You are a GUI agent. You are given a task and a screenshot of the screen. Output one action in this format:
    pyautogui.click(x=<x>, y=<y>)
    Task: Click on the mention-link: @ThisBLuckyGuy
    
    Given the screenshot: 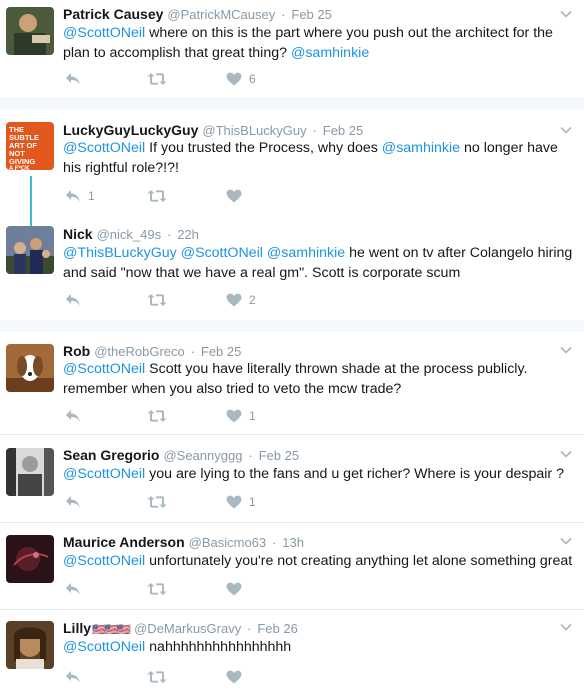 What is the action you would take?
    pyautogui.click(x=120, y=253)
    